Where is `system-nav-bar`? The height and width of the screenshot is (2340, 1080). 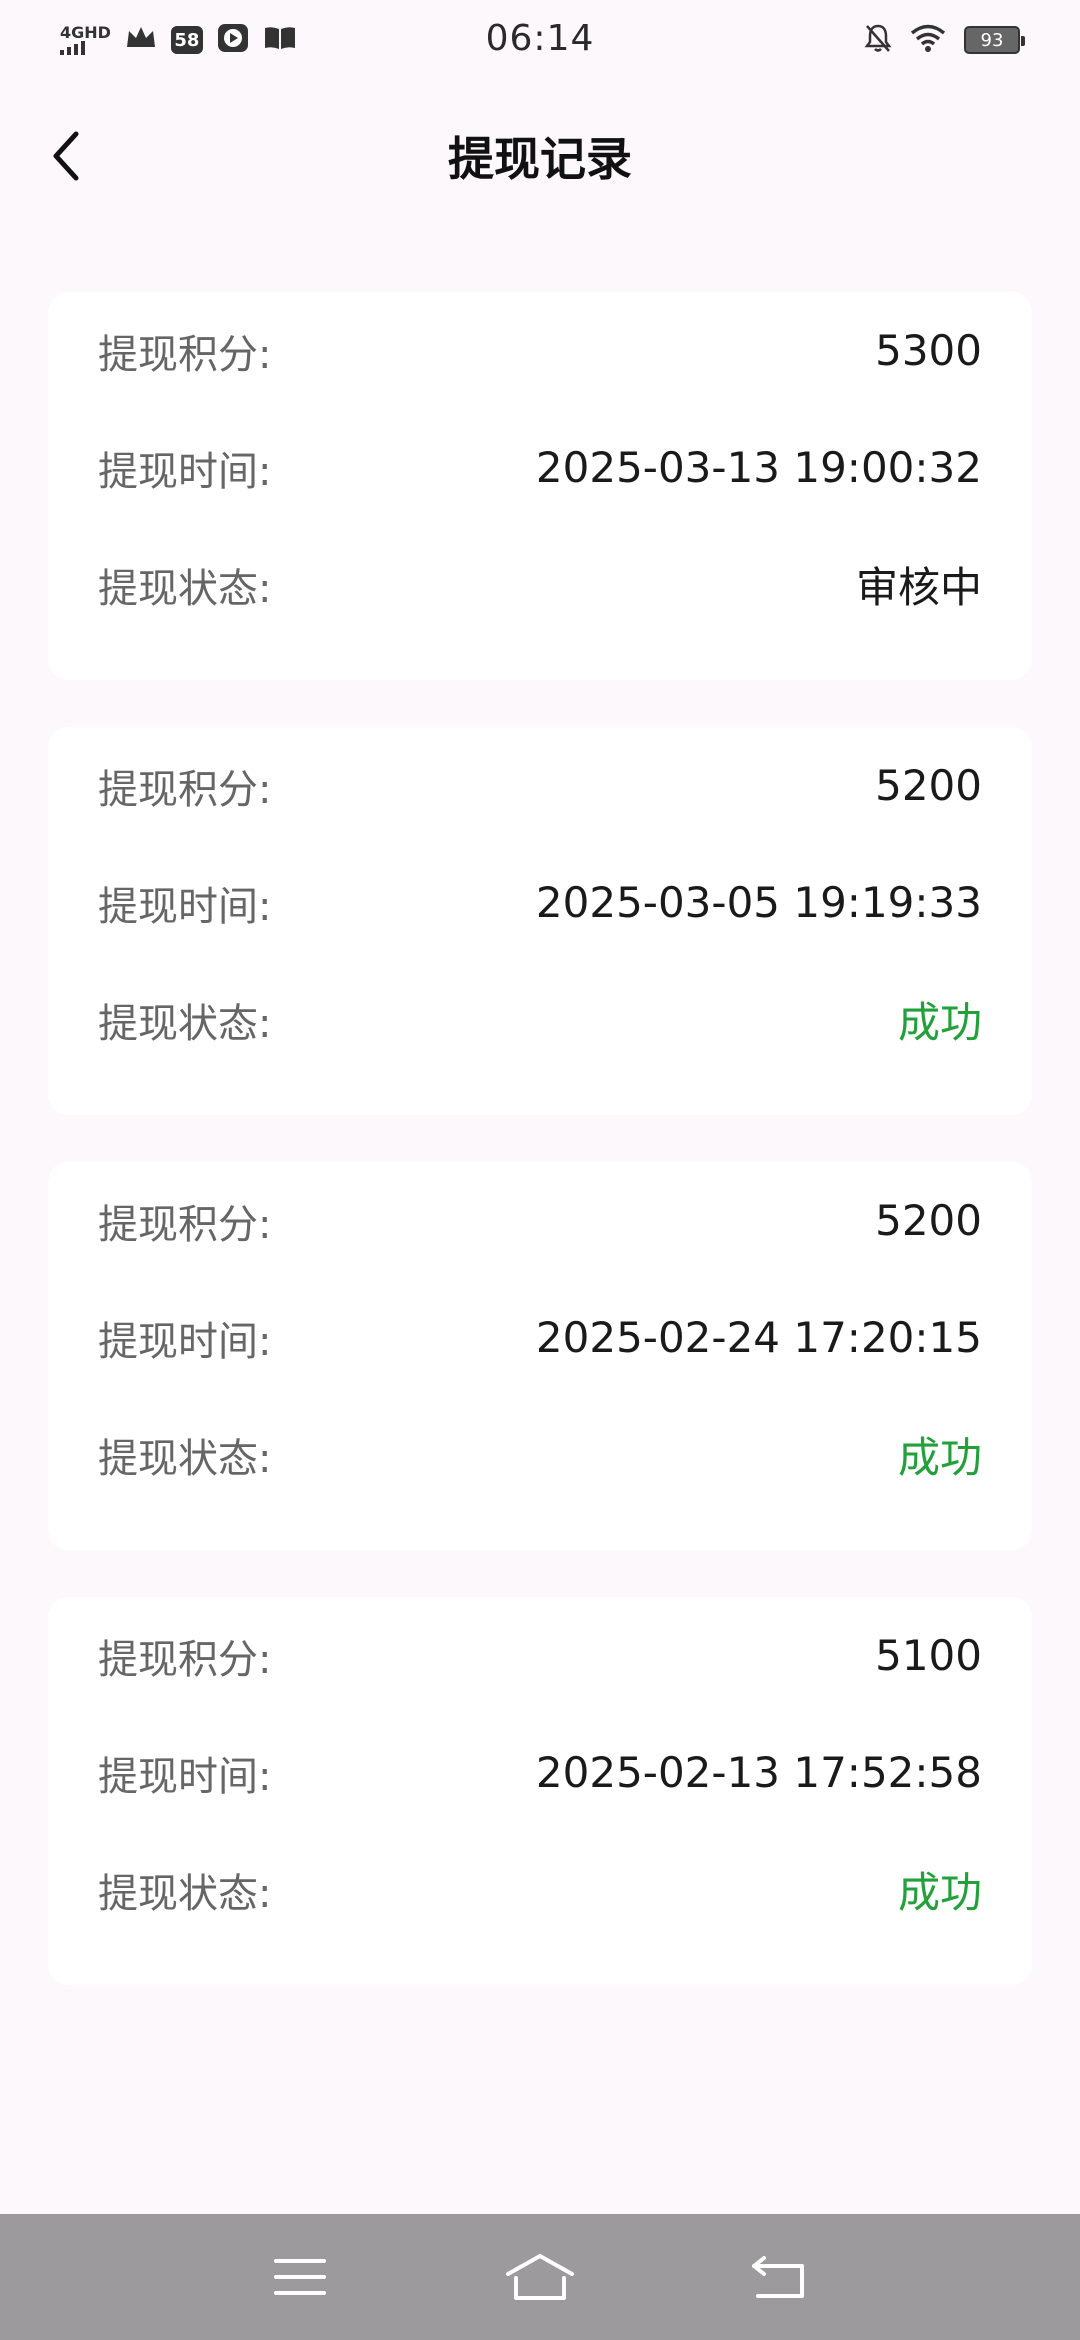
system-nav-bar is located at coordinates (540, 2277).